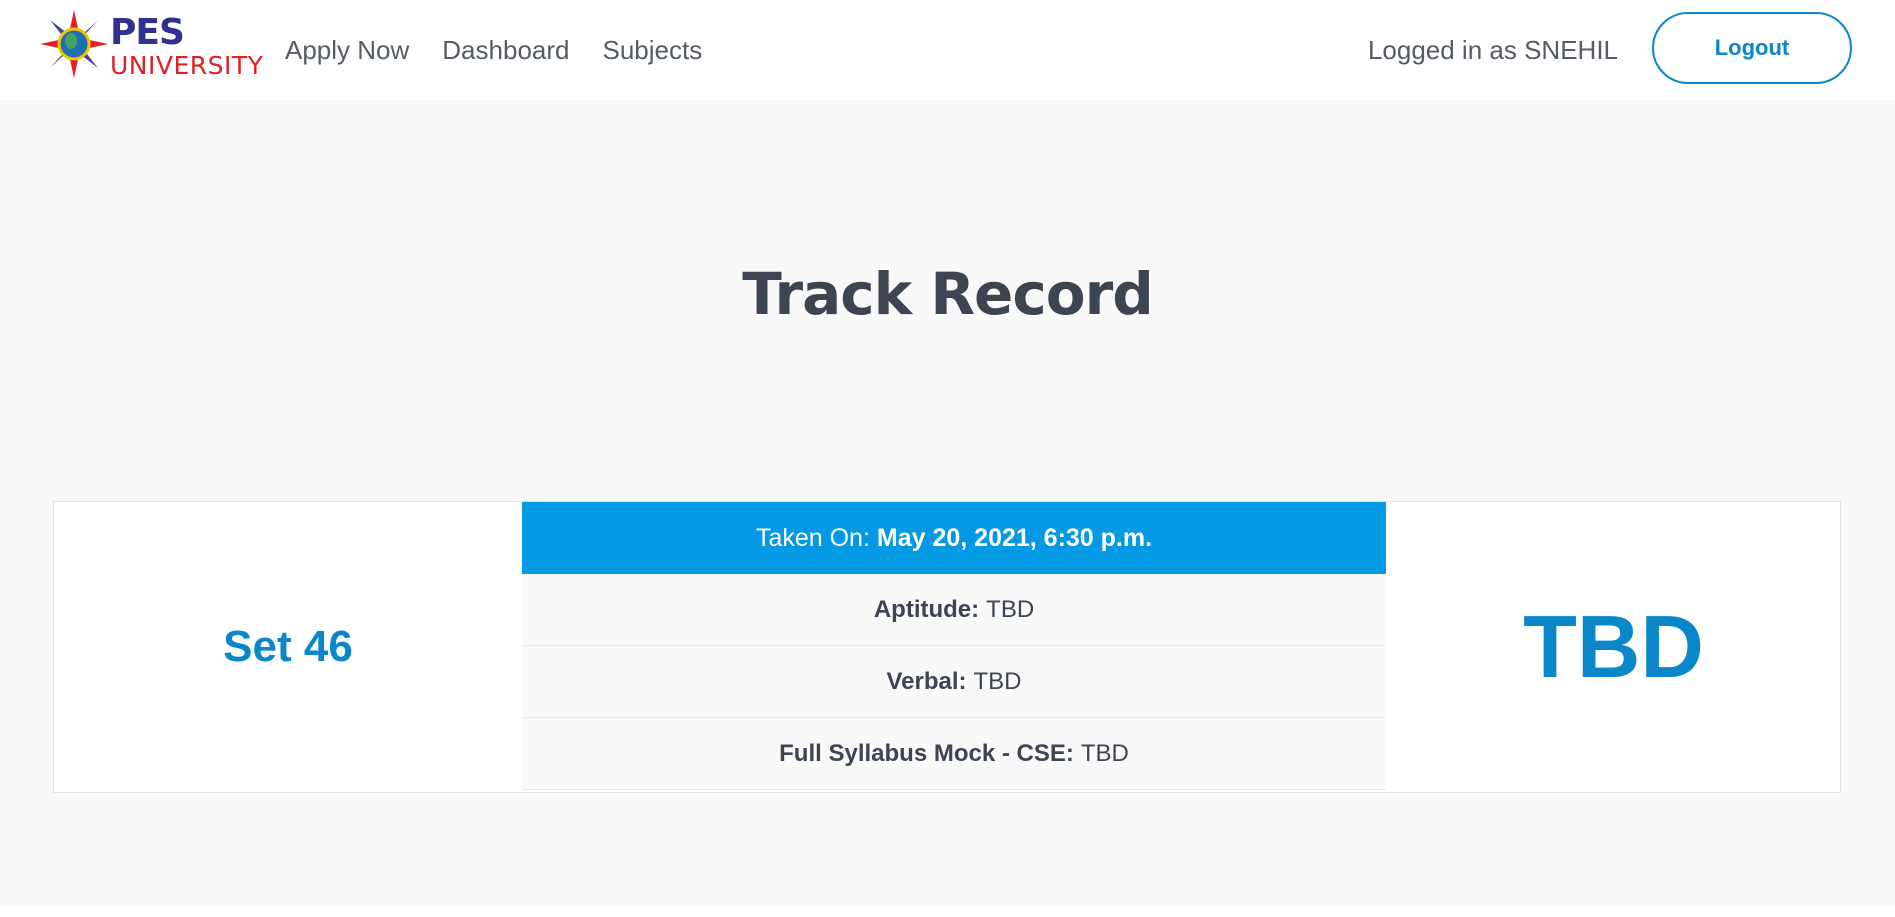 This screenshot has height=917, width=1895. What do you see at coordinates (926, 681) in the screenshot?
I see `score-label: Verbal:` at bounding box center [926, 681].